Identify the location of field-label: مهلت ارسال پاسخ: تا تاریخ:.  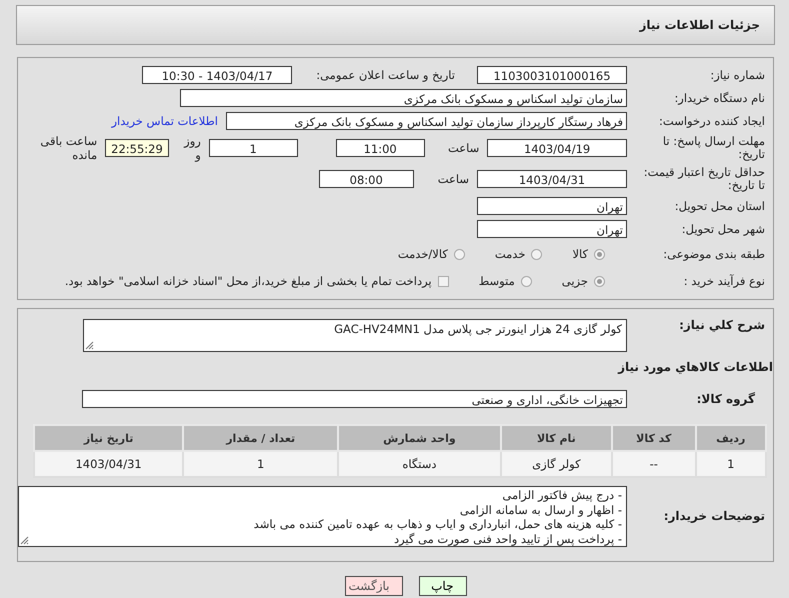
(714, 148).